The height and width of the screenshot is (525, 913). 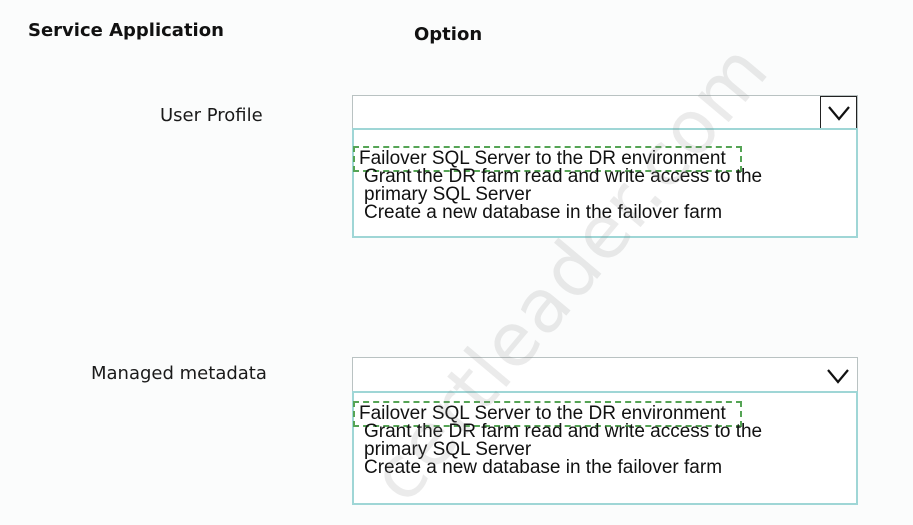 What do you see at coordinates (179, 373) in the screenshot?
I see `managed-metadata-label: Managed metadata` at bounding box center [179, 373].